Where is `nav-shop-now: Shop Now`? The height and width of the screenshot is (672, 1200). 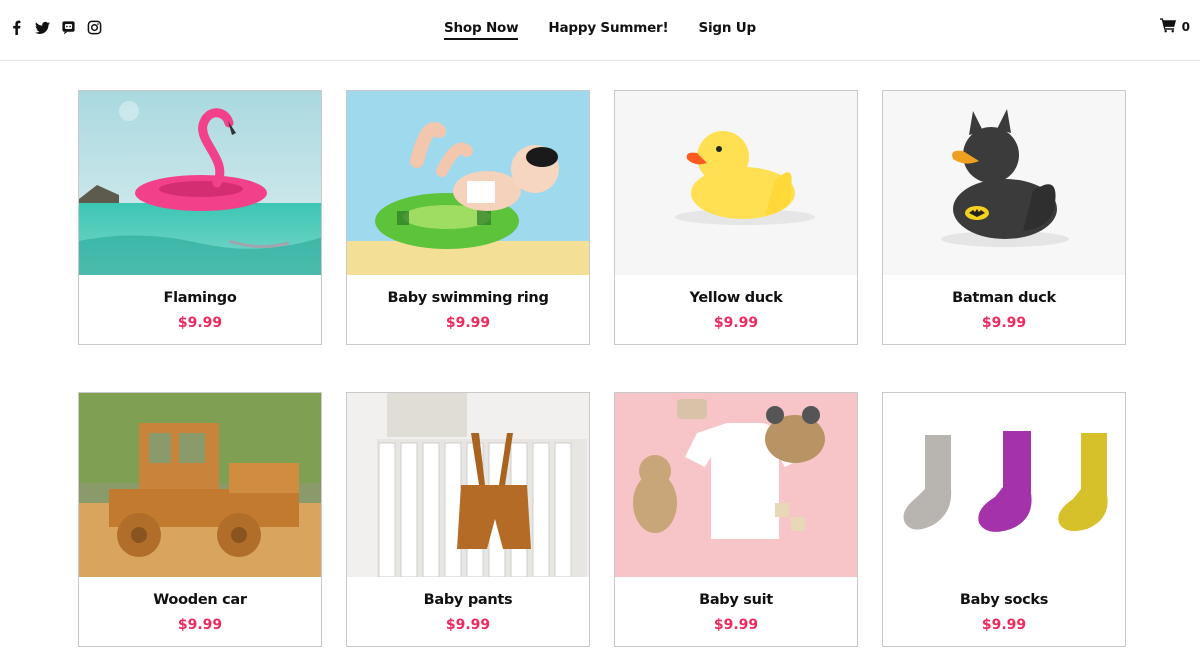 nav-shop-now: Shop Now is located at coordinates (481, 30).